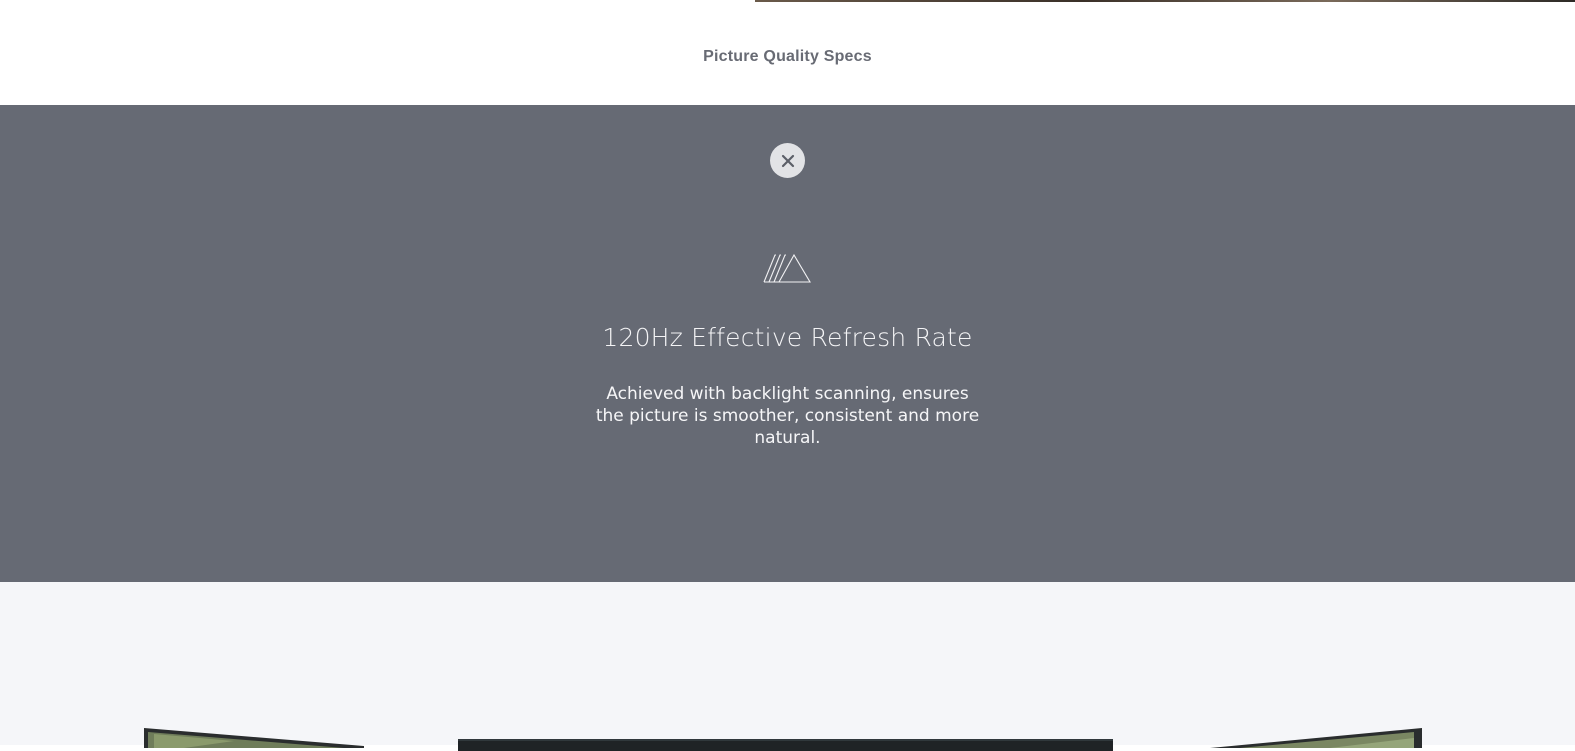 The image size is (1575, 751). Describe the element at coordinates (787, 268) in the screenshot. I see `mountains-icon` at that location.